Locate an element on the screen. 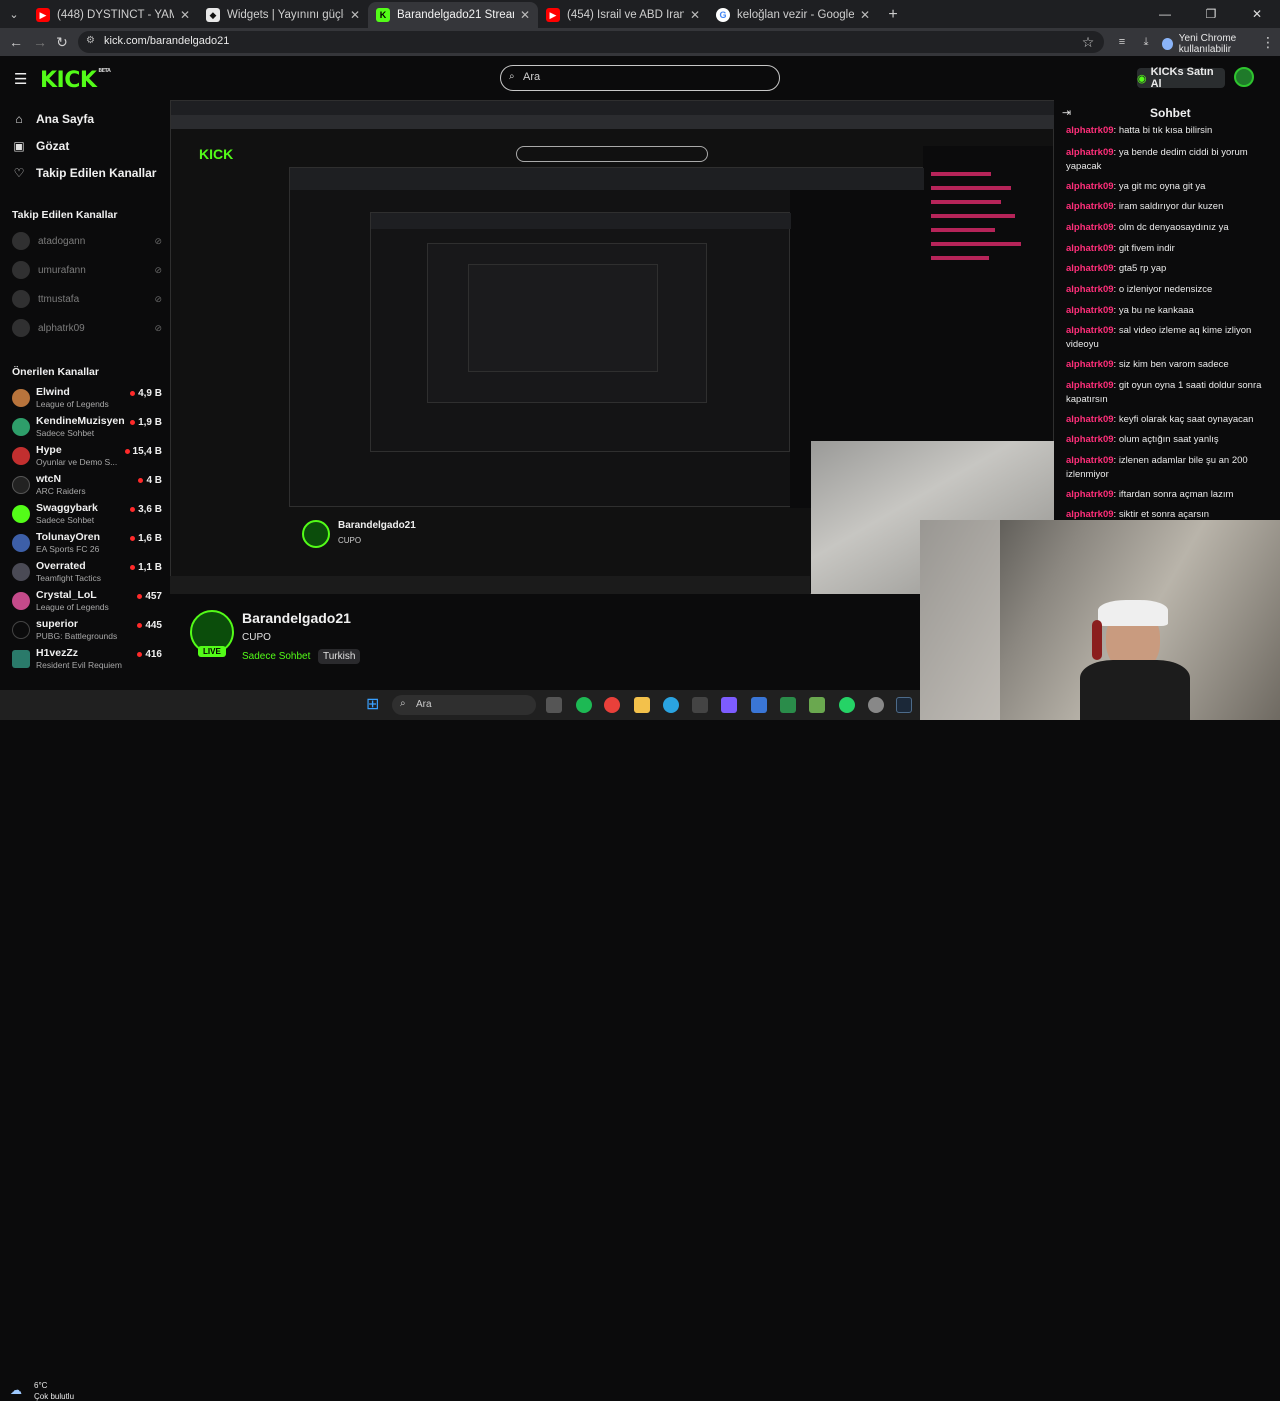  viewer-count: 4 B is located at coordinates (150, 480).